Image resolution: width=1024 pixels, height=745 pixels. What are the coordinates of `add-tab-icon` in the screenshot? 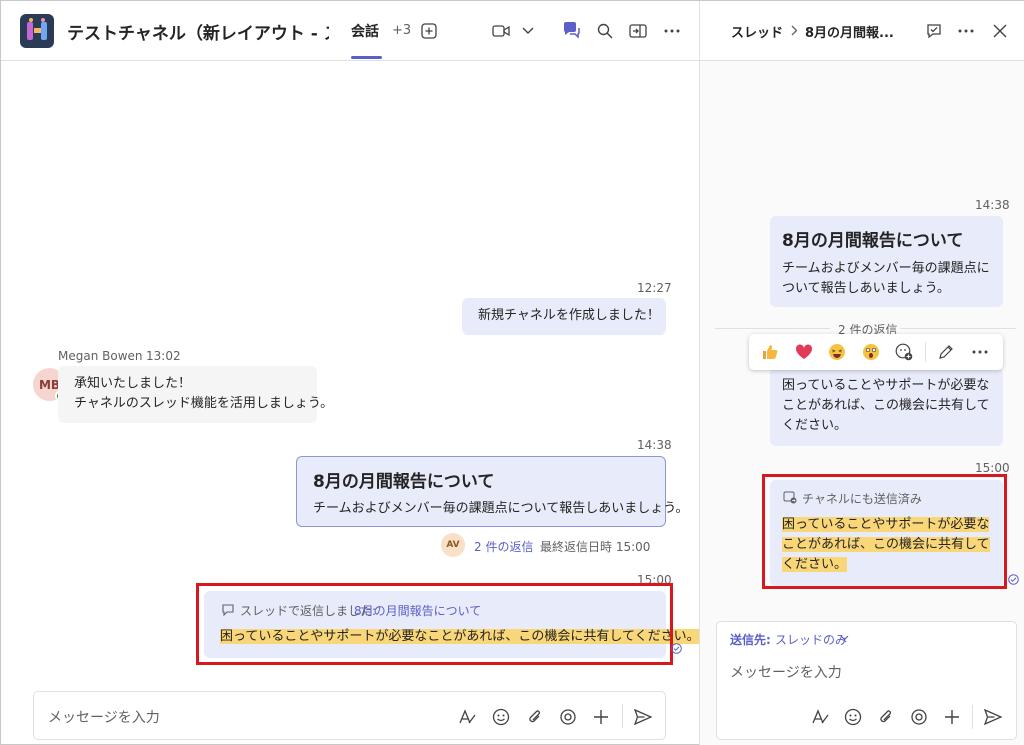 It's located at (429, 31).